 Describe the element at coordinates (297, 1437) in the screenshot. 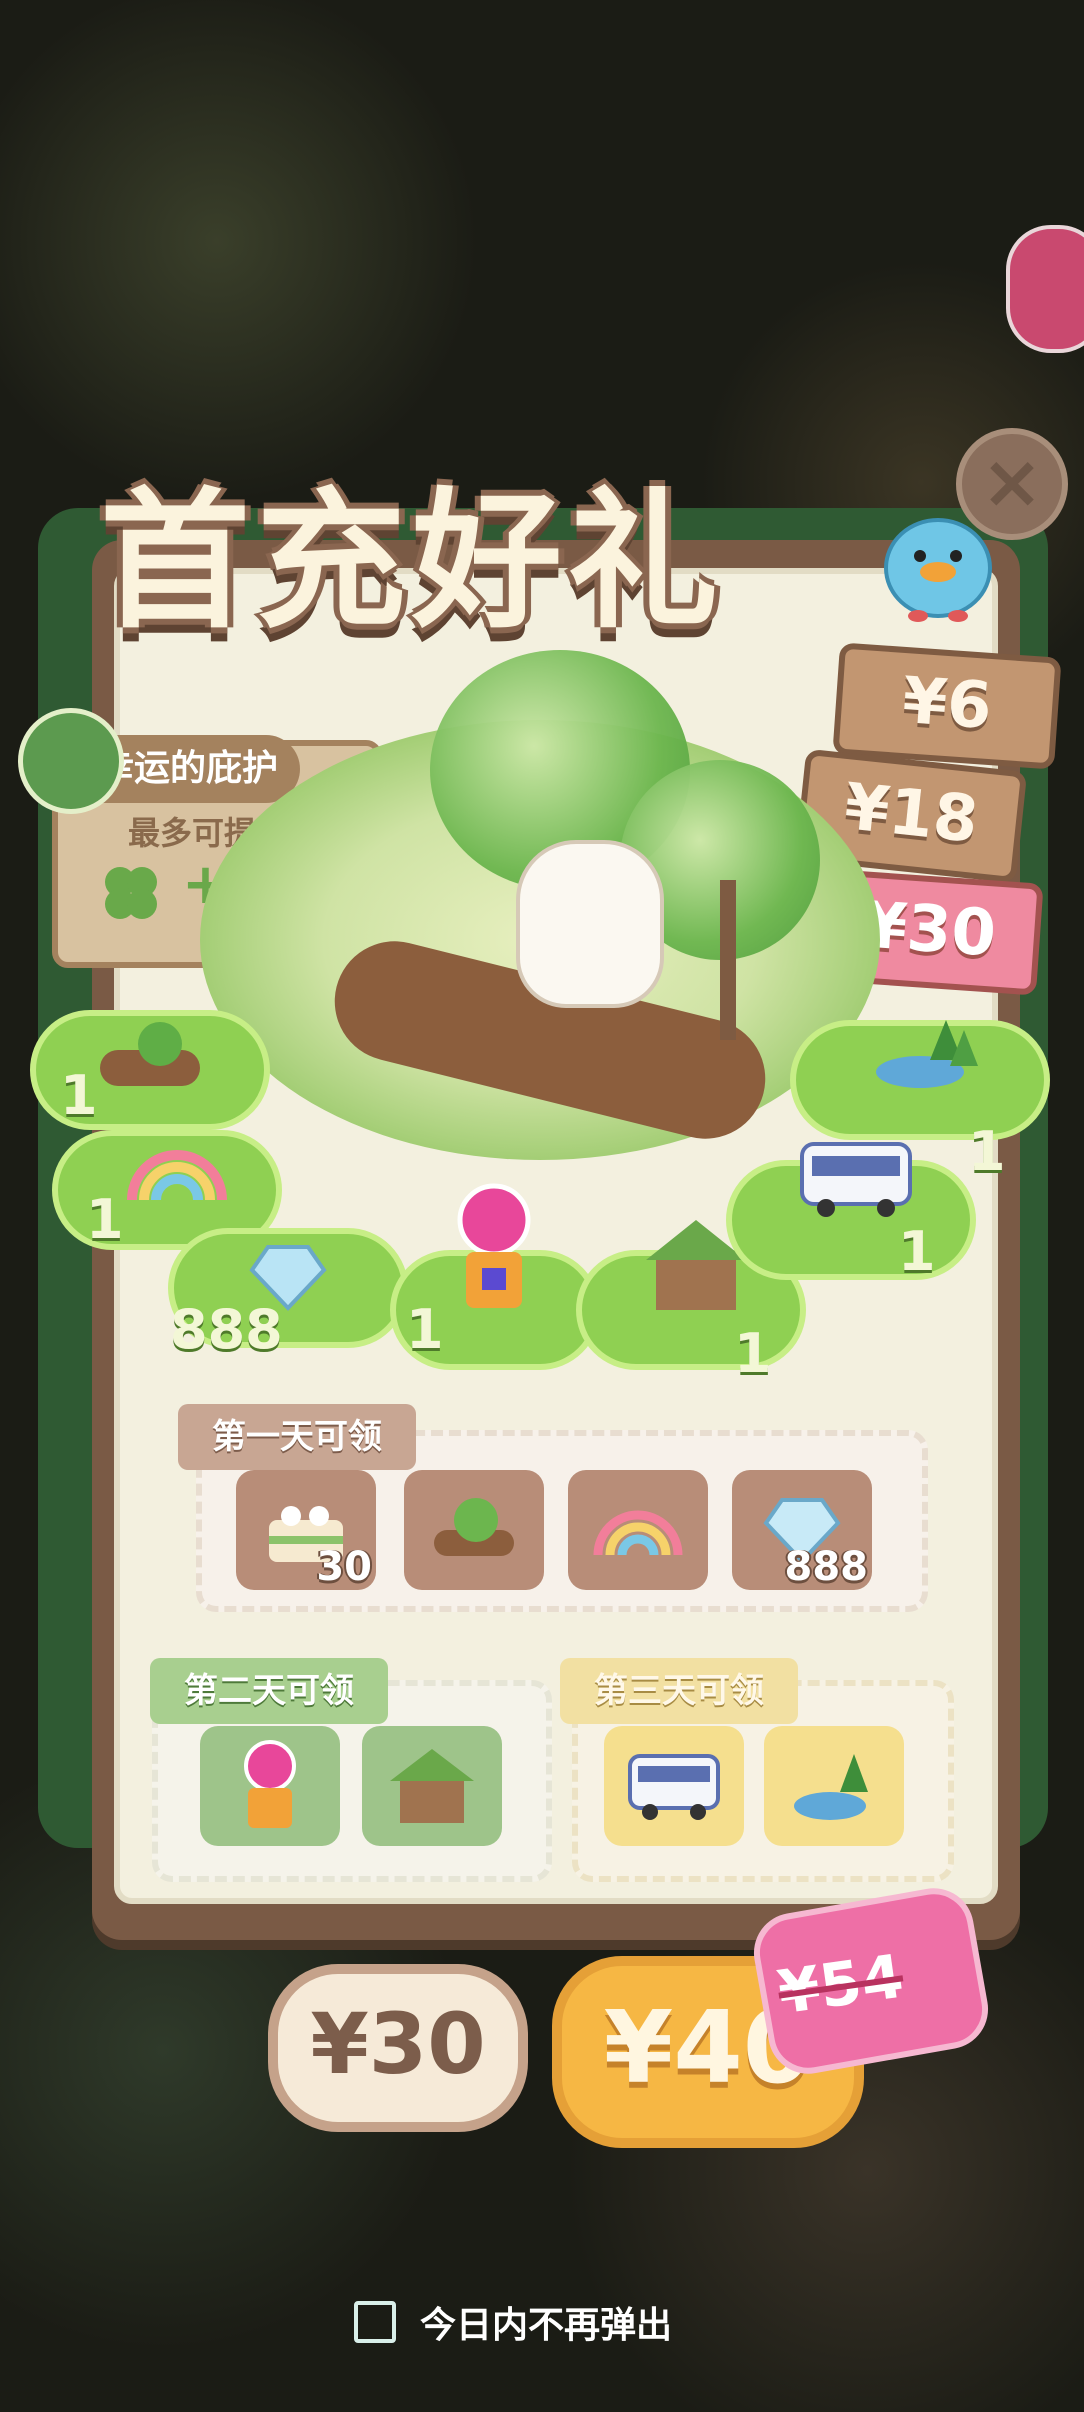

I see `day1-ribbon: 第一天可领` at that location.